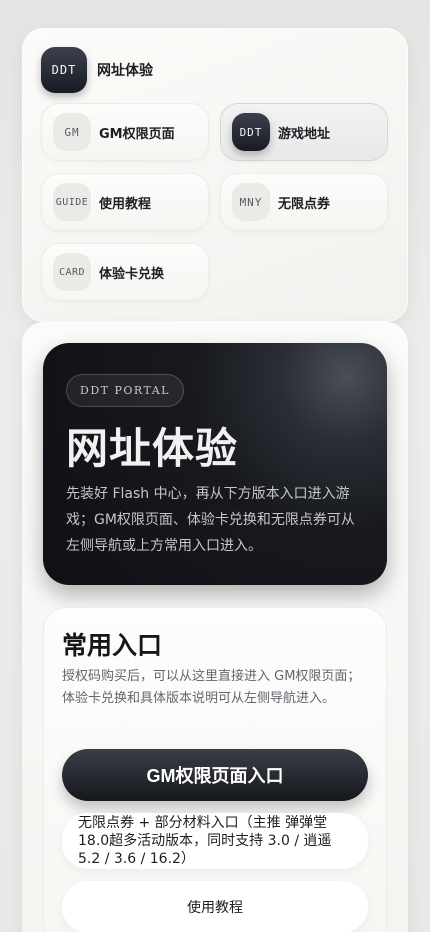 Image resolution: width=430 pixels, height=932 pixels. Describe the element at coordinates (112, 645) in the screenshot. I see `entry-title: 常用入口` at that location.